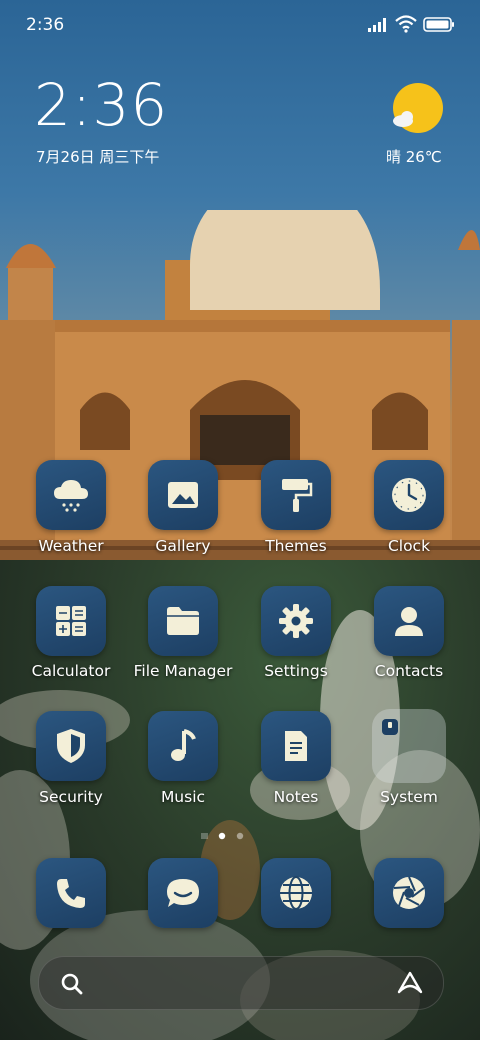  What do you see at coordinates (183, 797) in the screenshot?
I see `app-label-music: Music` at bounding box center [183, 797].